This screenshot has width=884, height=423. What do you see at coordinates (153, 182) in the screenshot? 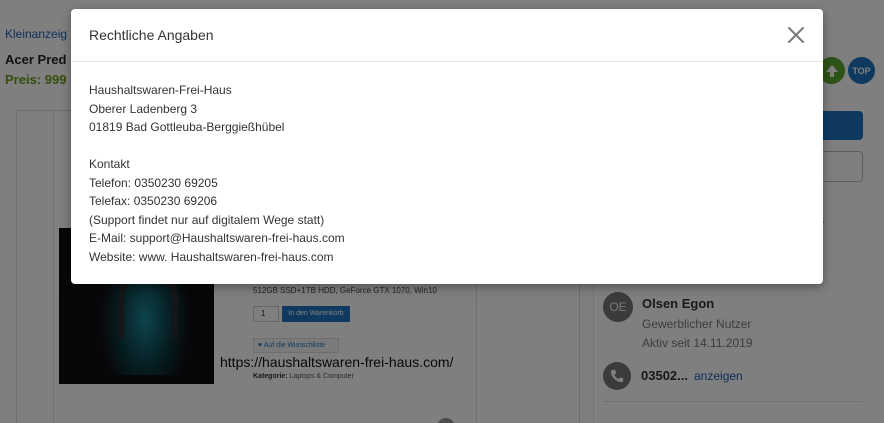
I see `contact-phone: Telefon: 0350230 69205` at bounding box center [153, 182].